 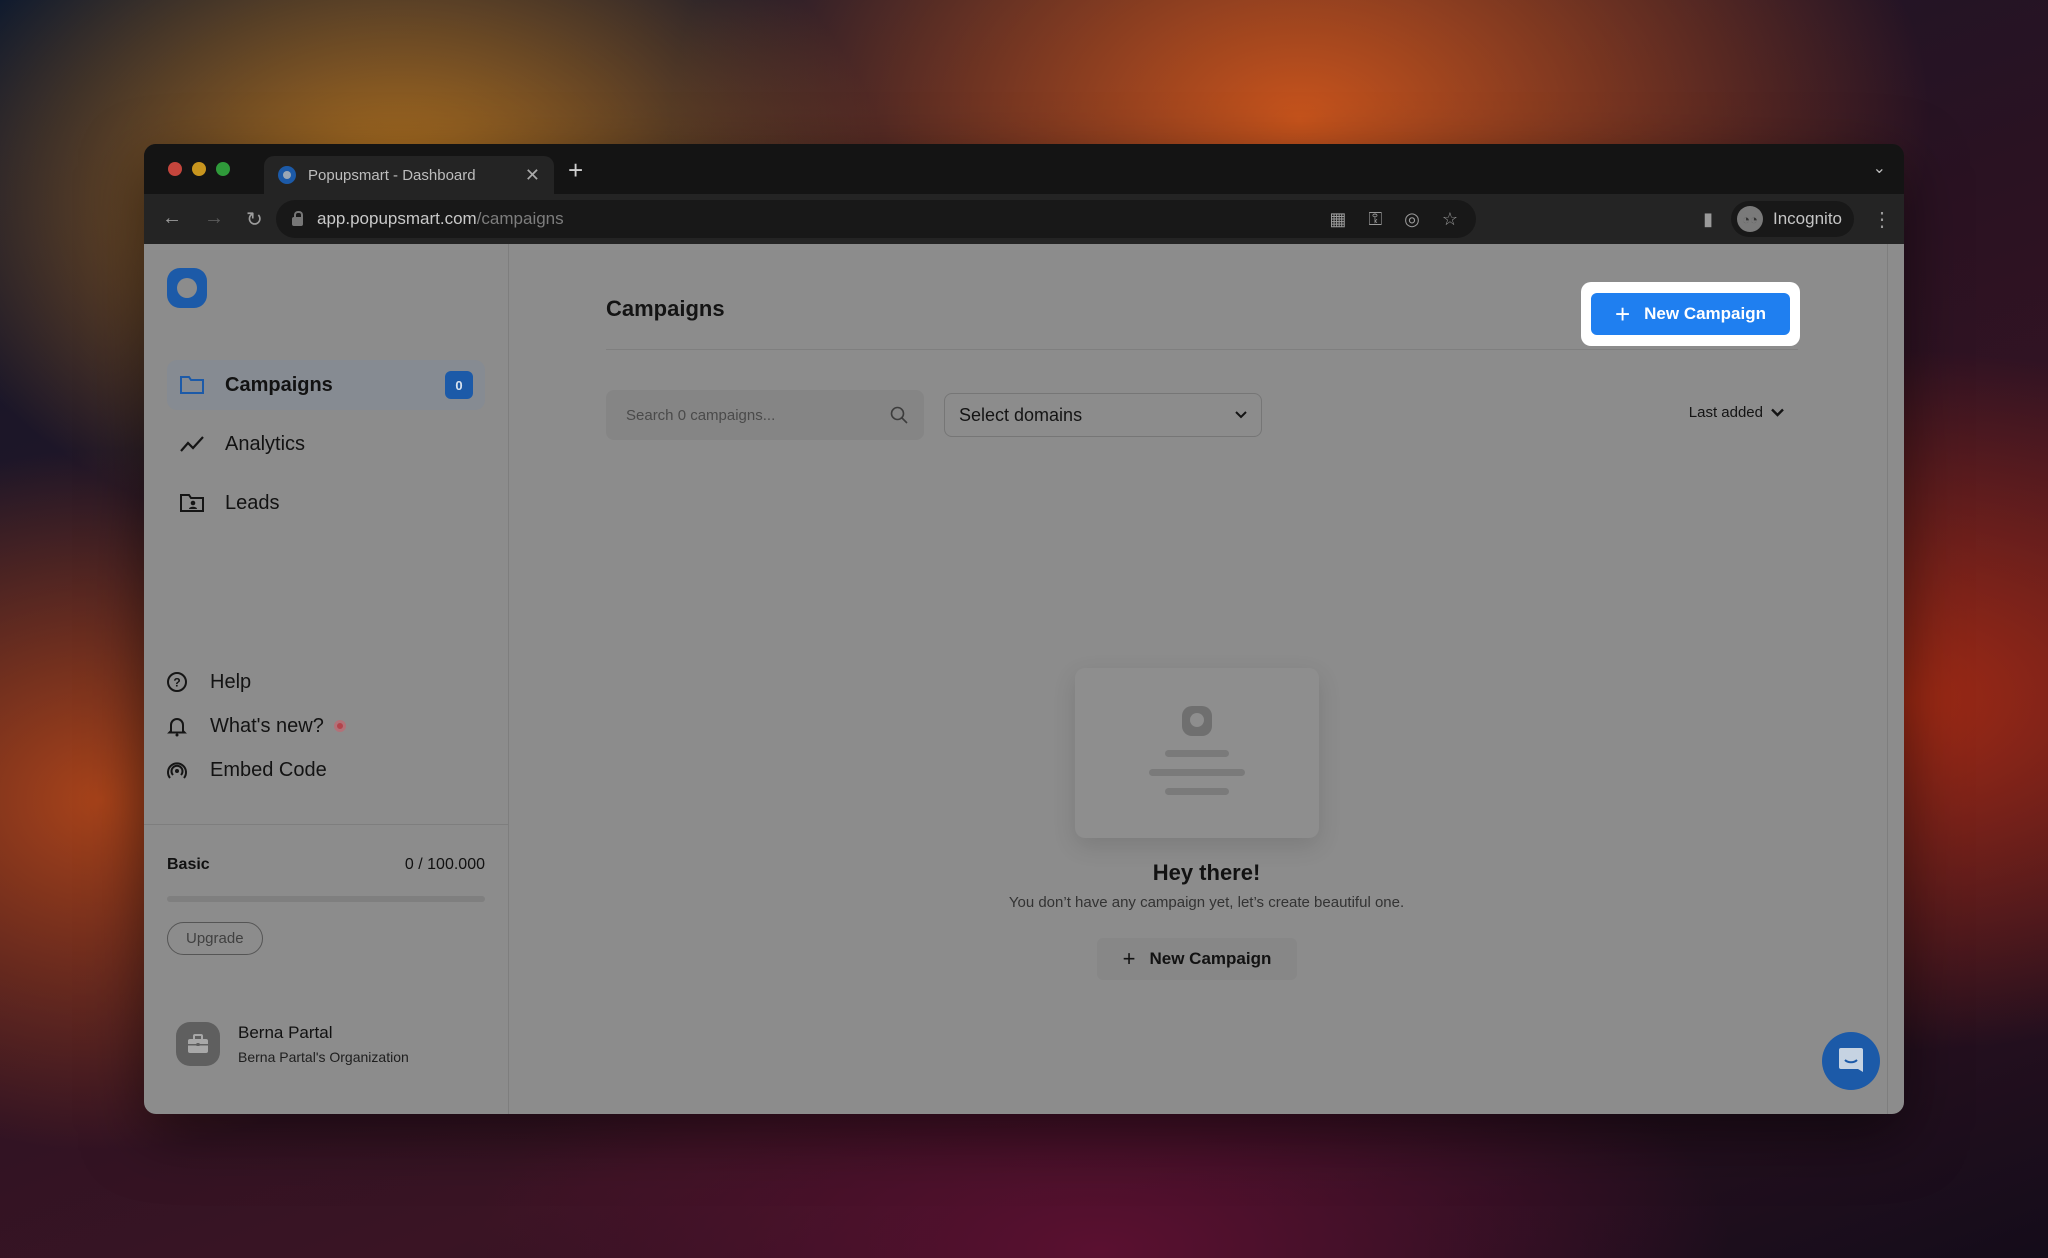 What do you see at coordinates (188, 864) in the screenshot?
I see `plan-name: Basic` at bounding box center [188, 864].